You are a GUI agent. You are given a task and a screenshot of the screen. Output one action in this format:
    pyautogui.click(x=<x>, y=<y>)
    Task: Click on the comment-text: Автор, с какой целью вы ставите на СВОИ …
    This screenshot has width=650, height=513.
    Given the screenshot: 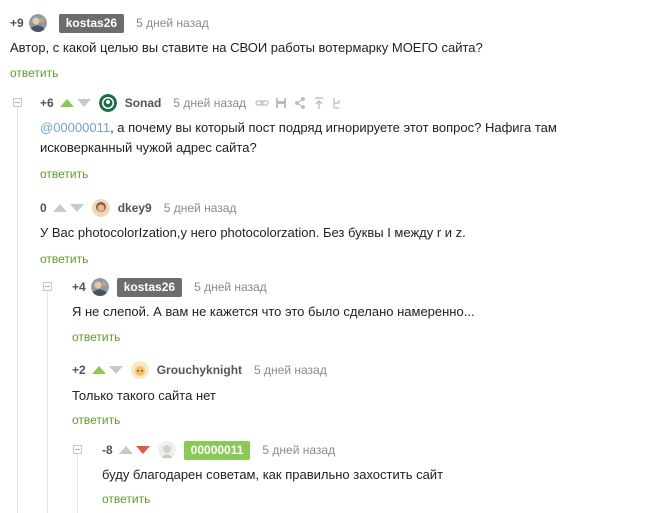 What is the action you would take?
    pyautogui.click(x=246, y=47)
    